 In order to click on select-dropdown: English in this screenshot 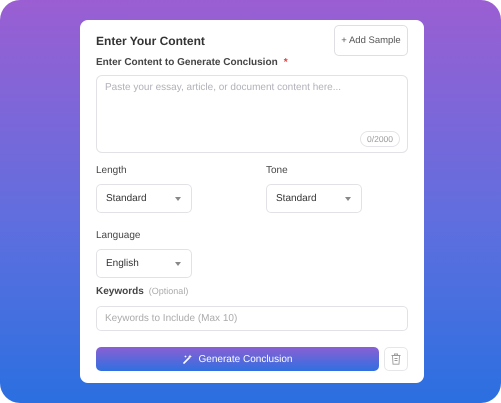, I will do `click(144, 263)`.